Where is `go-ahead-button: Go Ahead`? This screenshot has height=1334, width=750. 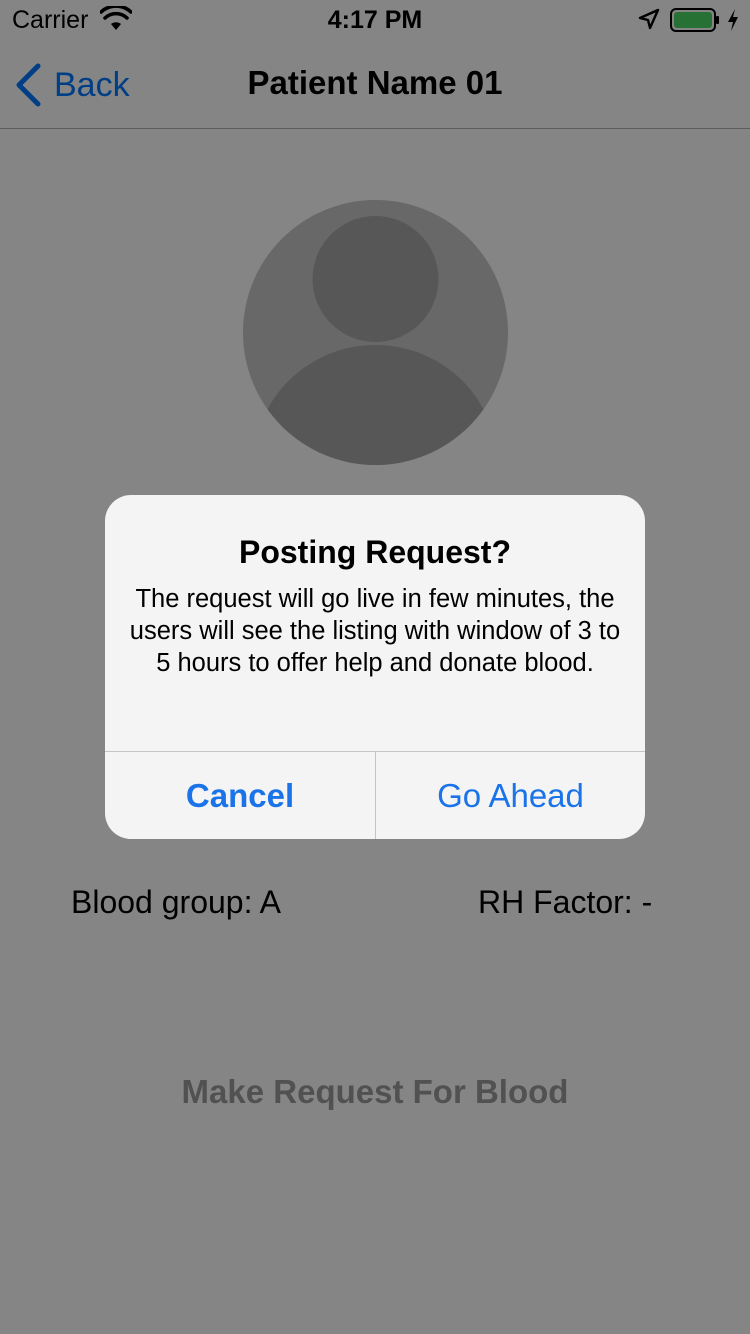 go-ahead-button: Go Ahead is located at coordinates (510, 795).